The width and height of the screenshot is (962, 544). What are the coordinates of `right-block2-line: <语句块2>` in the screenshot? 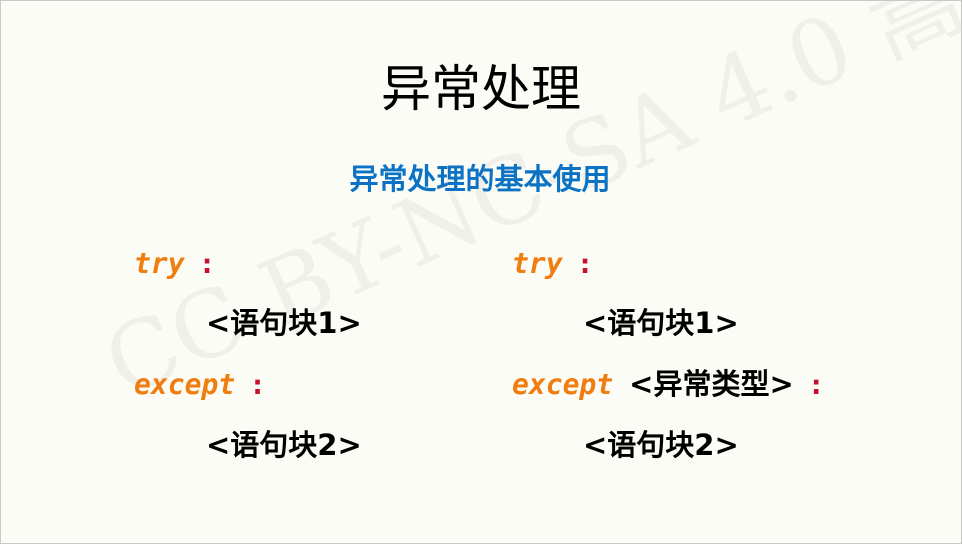 It's located at (661, 445).